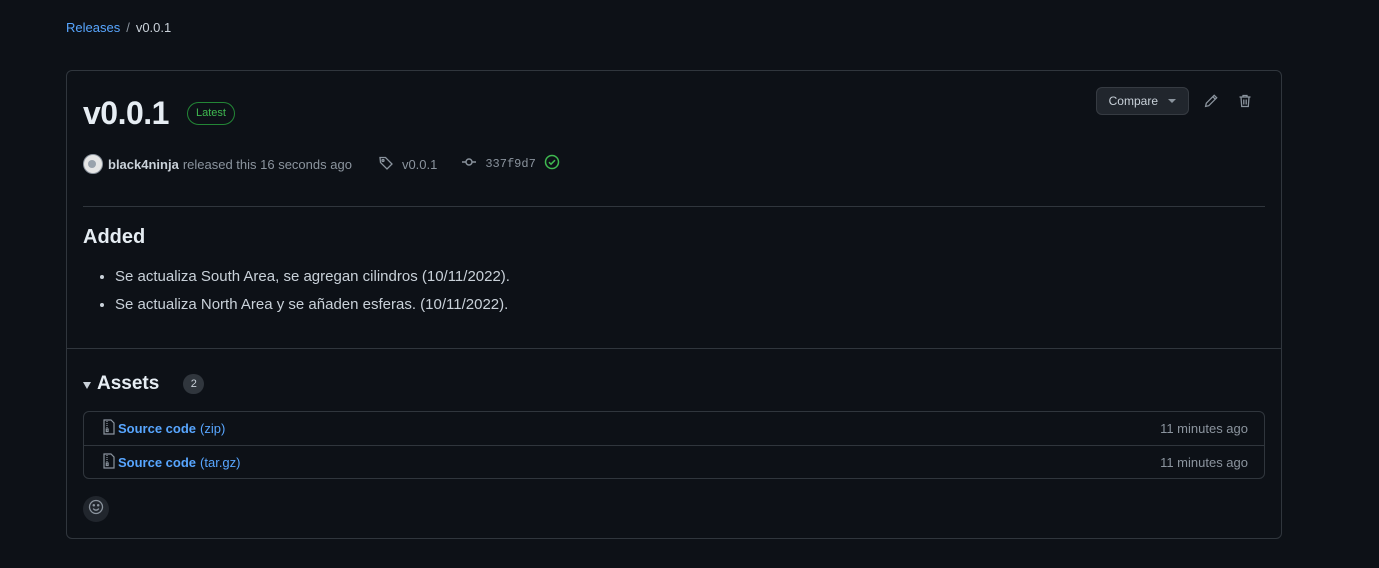 The width and height of the screenshot is (1379, 568). I want to click on released-text: released this 16 seconds ago, so click(267, 164).